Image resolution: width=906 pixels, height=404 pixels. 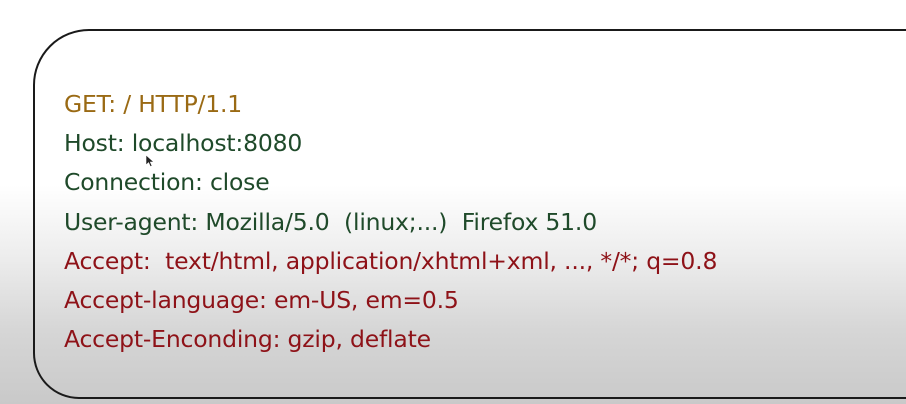 I want to click on mouse-cursor-icon, so click(x=150, y=160).